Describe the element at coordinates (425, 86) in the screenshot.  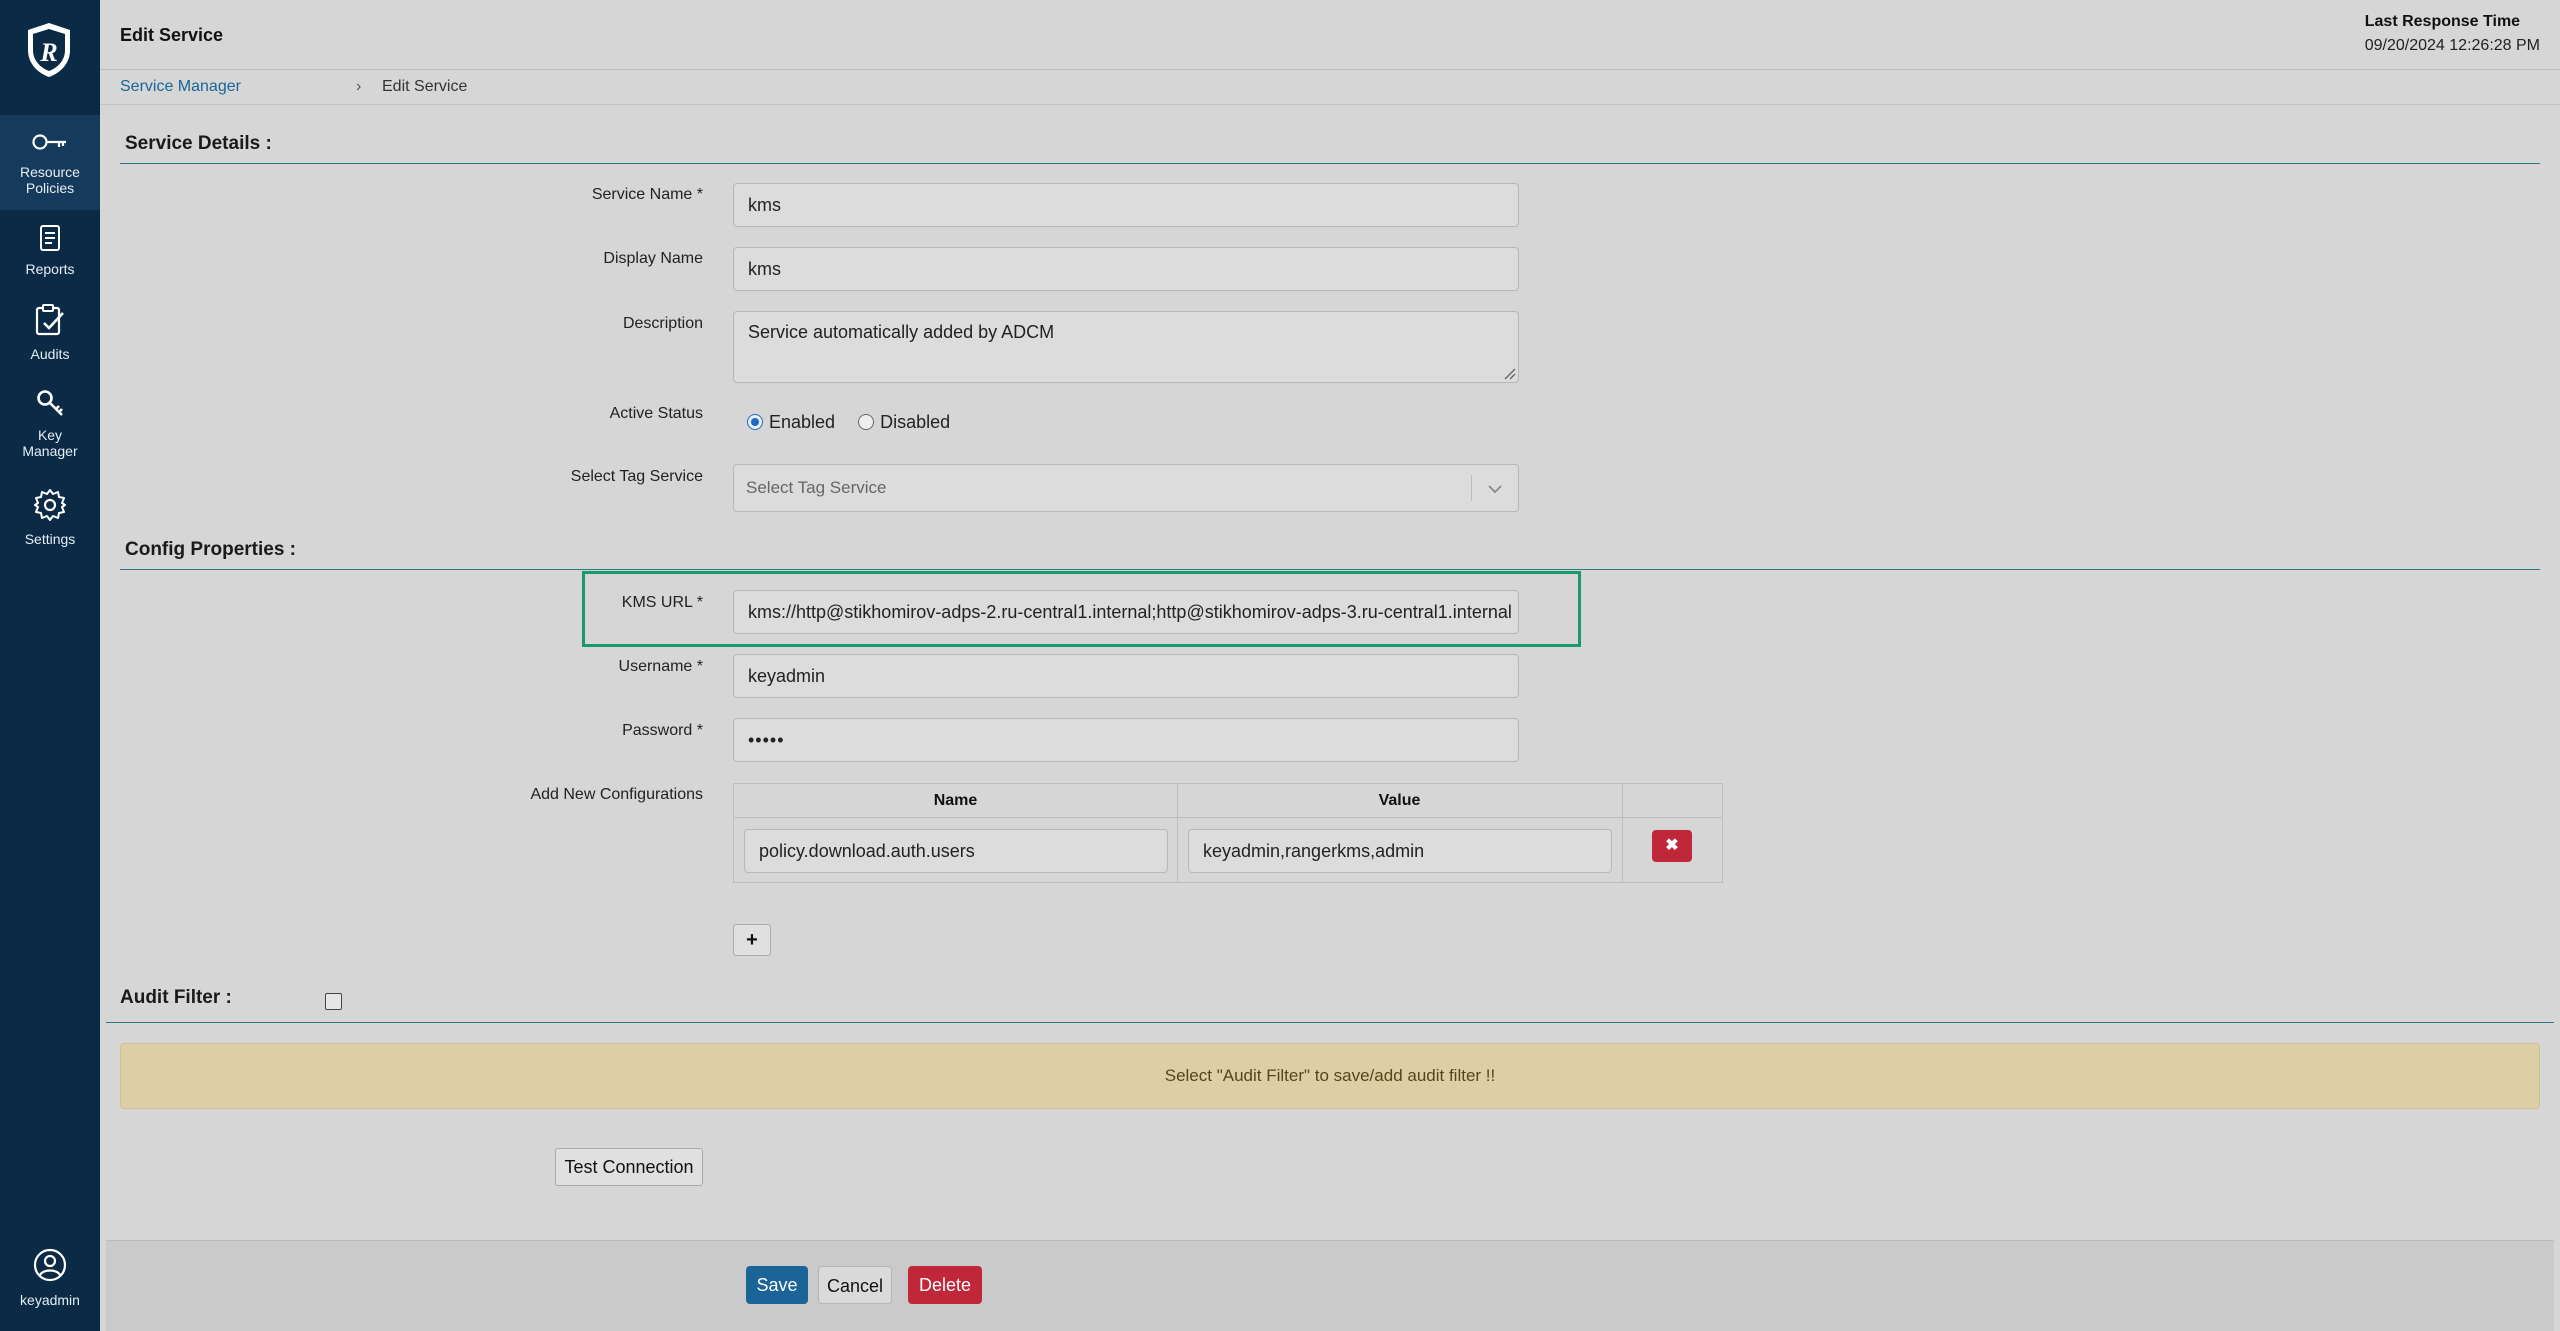
I see `breadcrumb-current: Edit Service` at that location.